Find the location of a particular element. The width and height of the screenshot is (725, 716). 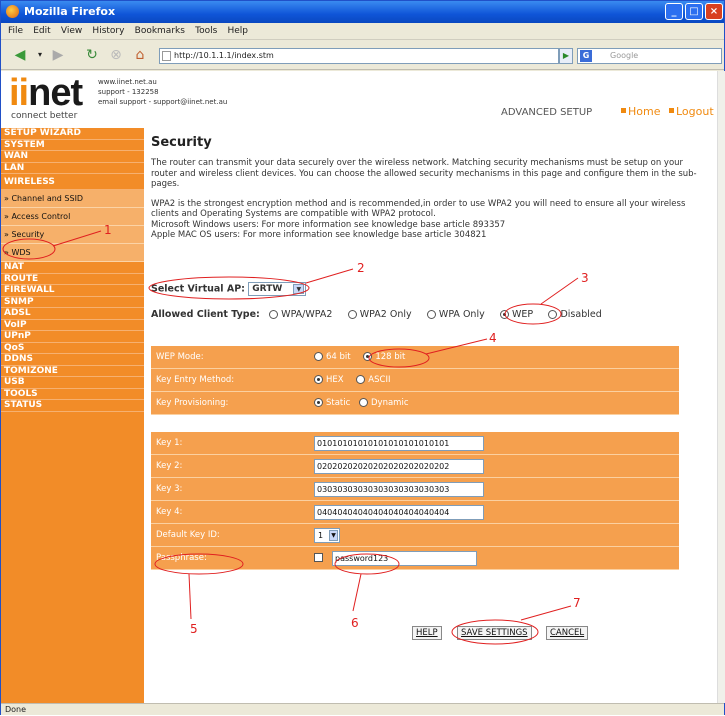

dynamic-radio: Dynamic is located at coordinates (384, 403).